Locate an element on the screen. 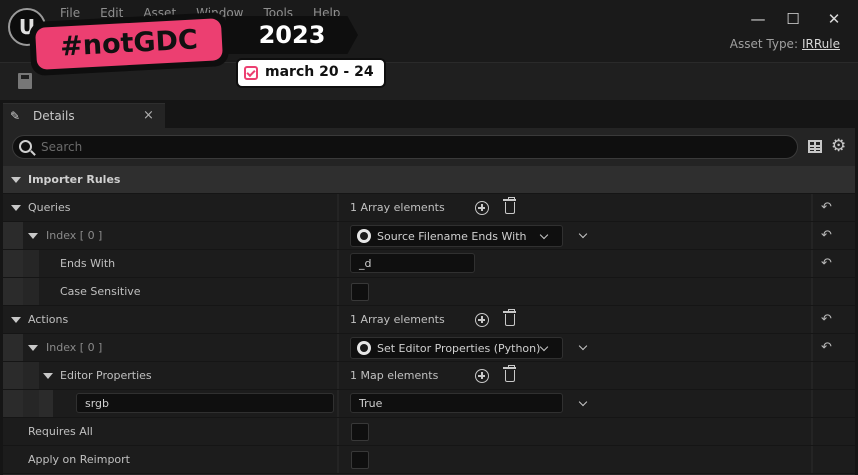 The image size is (858, 475). row-case-sensitive: Case Sensitive is located at coordinates (429, 292).